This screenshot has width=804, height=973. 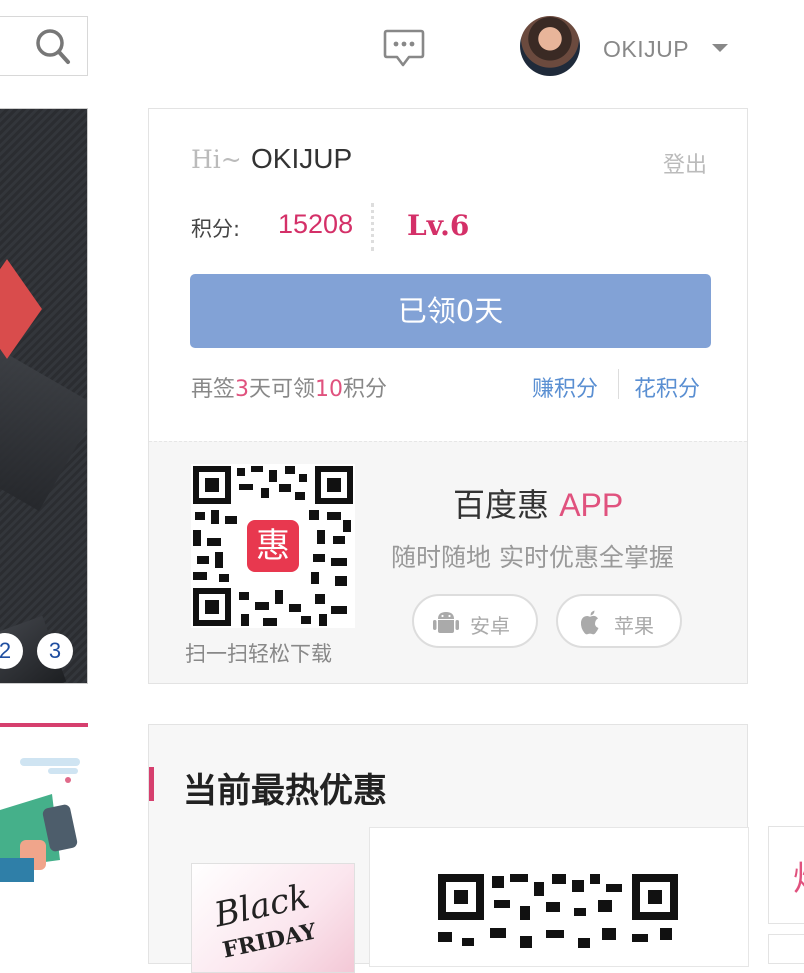 I want to click on scan-tip: 扫一扫轻松下载, so click(x=258, y=654).